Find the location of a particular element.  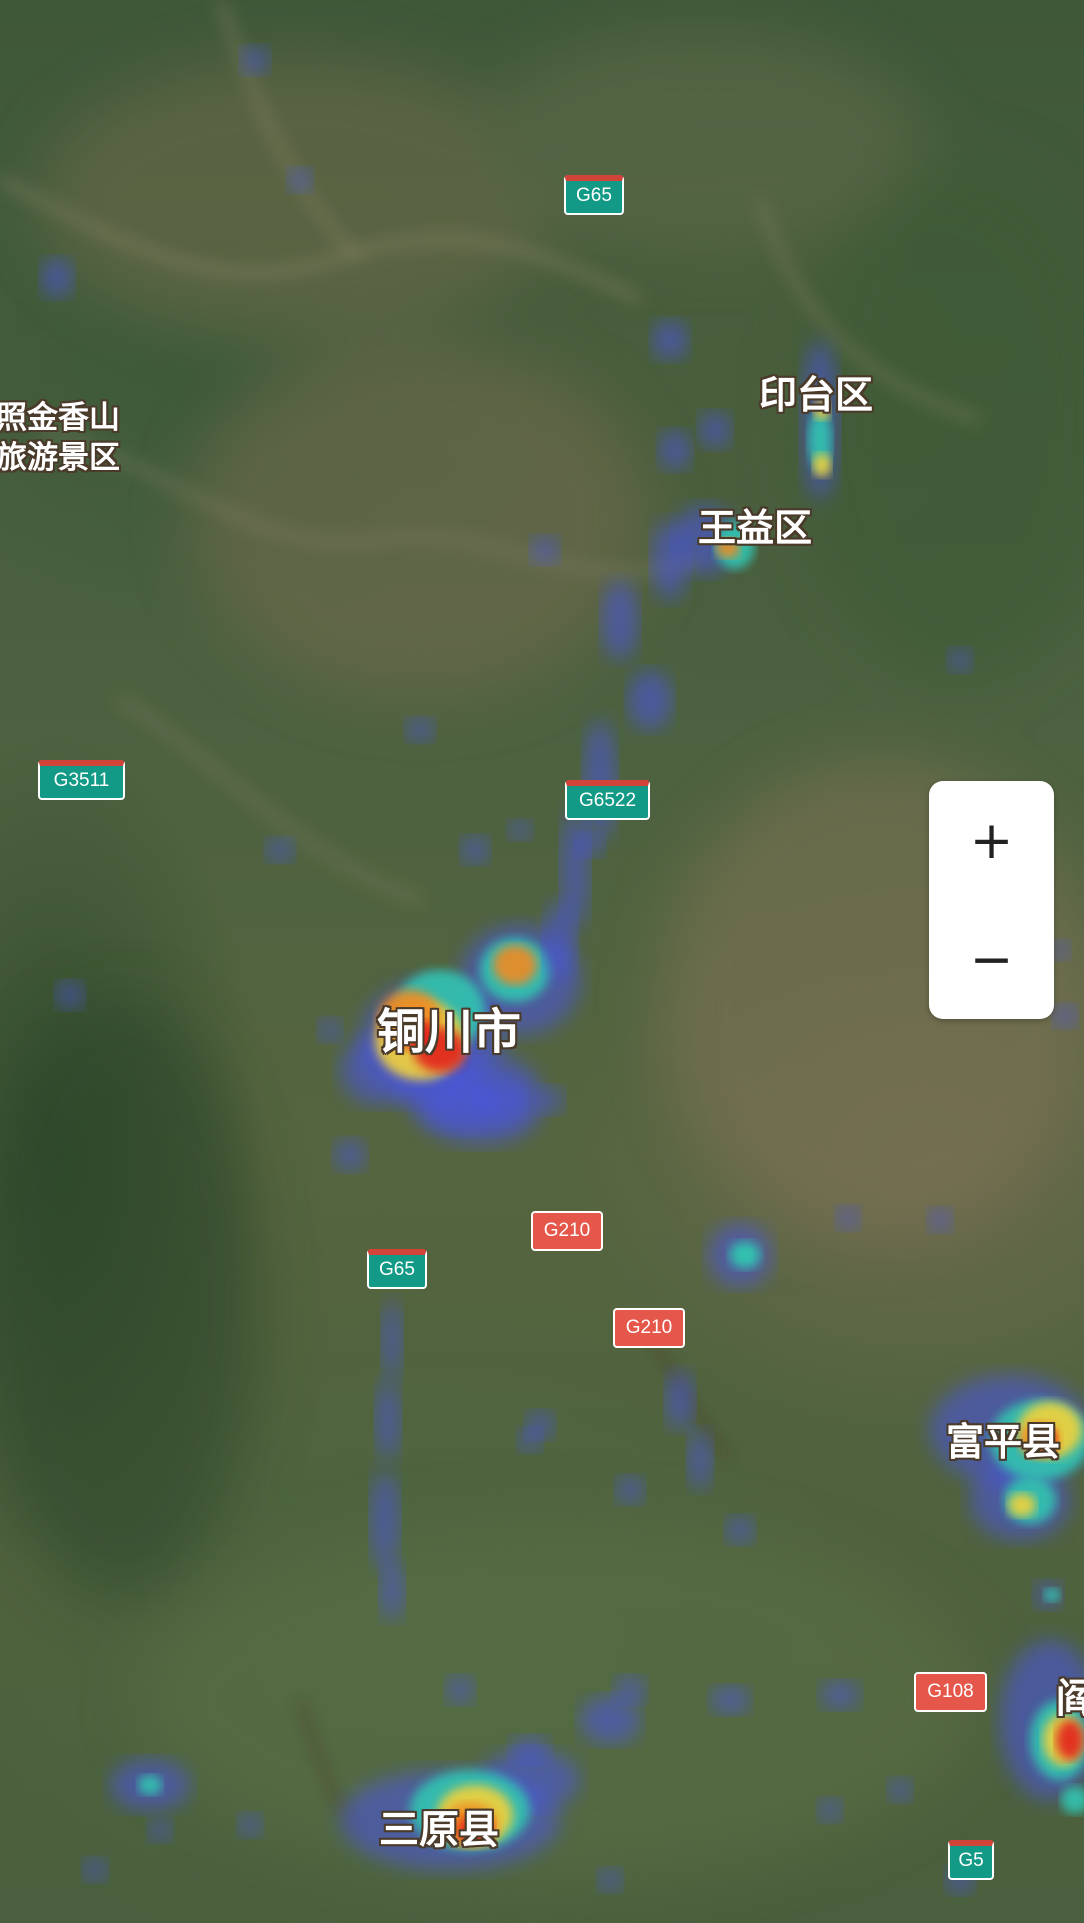

zoom-in-button: + is located at coordinates (991, 840).